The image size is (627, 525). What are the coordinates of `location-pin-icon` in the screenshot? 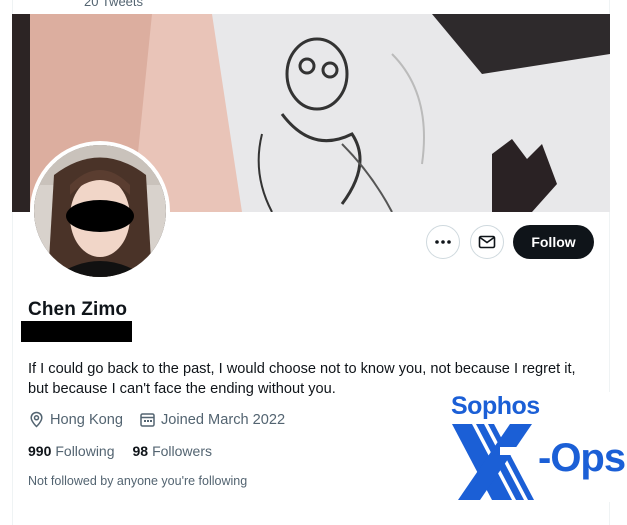 It's located at (36, 419).